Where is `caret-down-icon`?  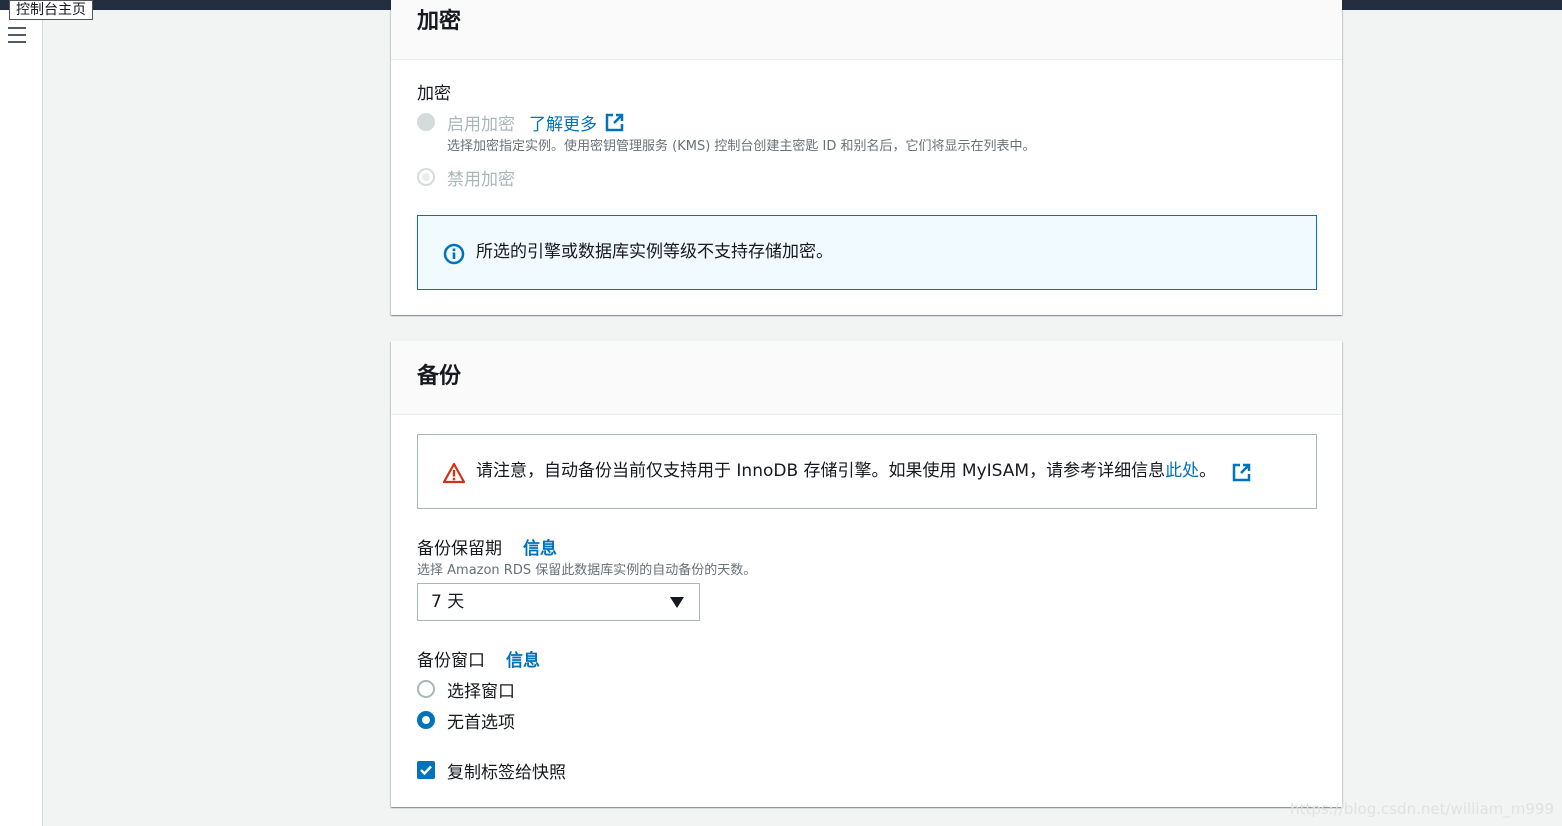
caret-down-icon is located at coordinates (677, 602).